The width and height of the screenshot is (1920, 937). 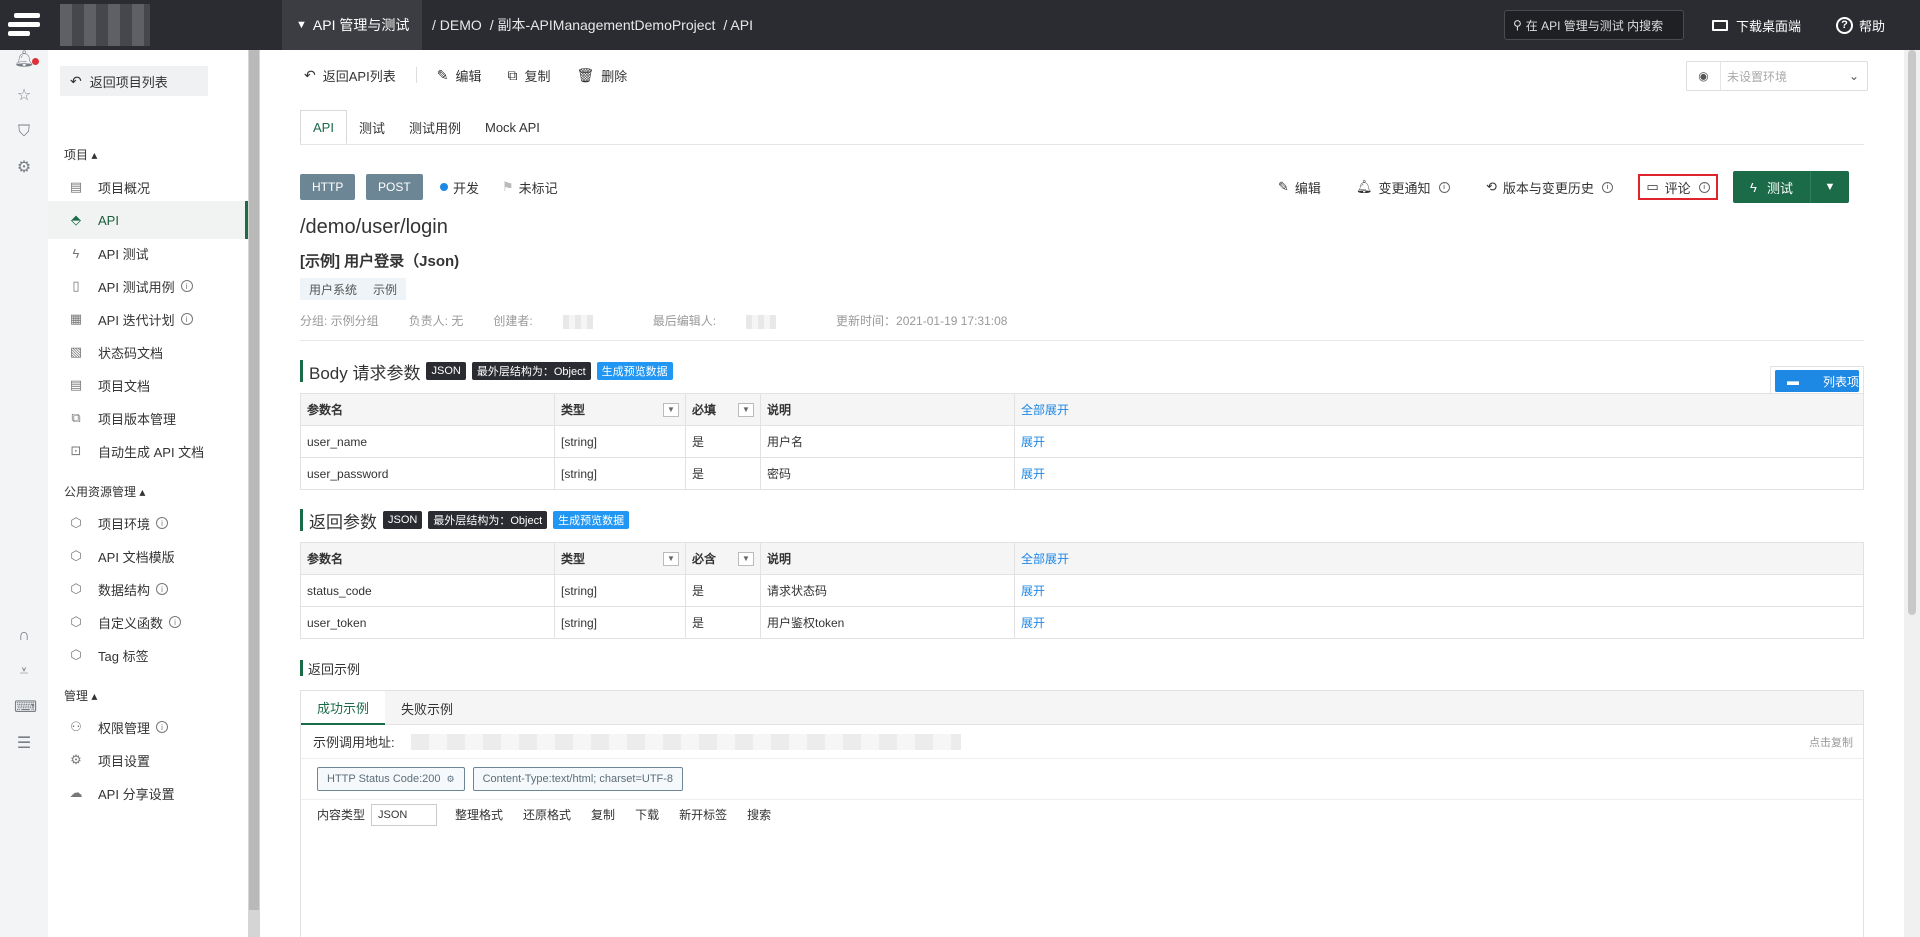 I want to click on group-public-toggle: 公用资源管理 ▴, so click(x=104, y=491).